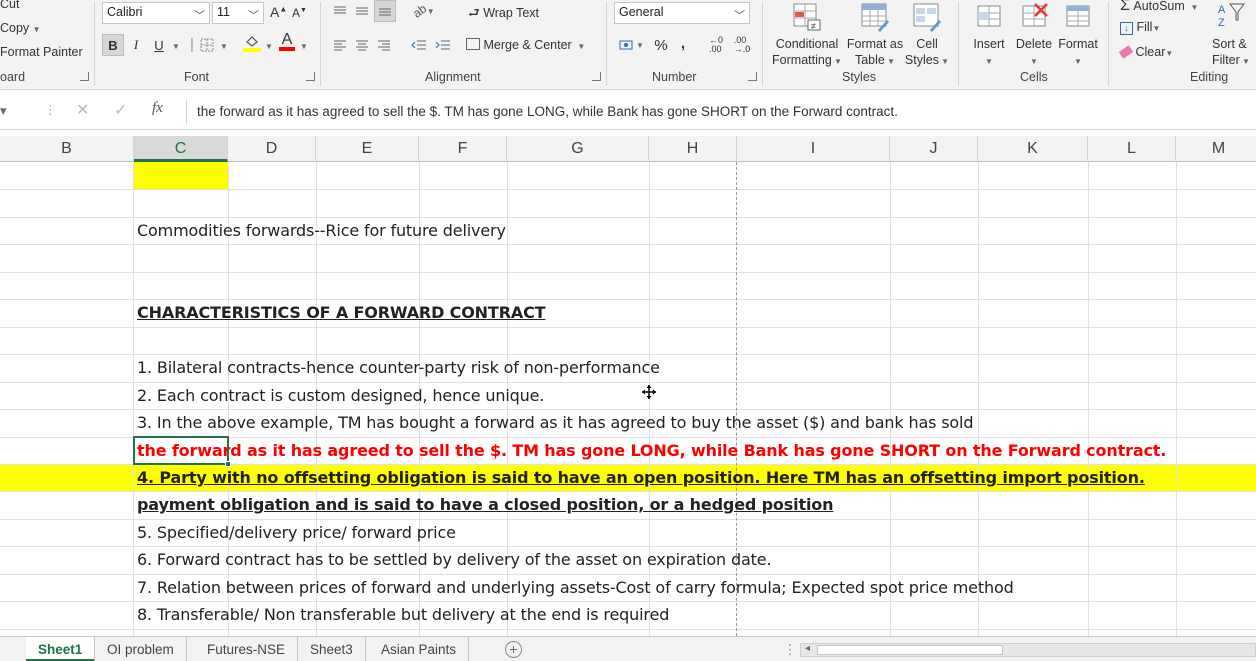 The width and height of the screenshot is (1256, 661). I want to click on sheet-tab-futures-nse: Futures-NSE, so click(247, 649).